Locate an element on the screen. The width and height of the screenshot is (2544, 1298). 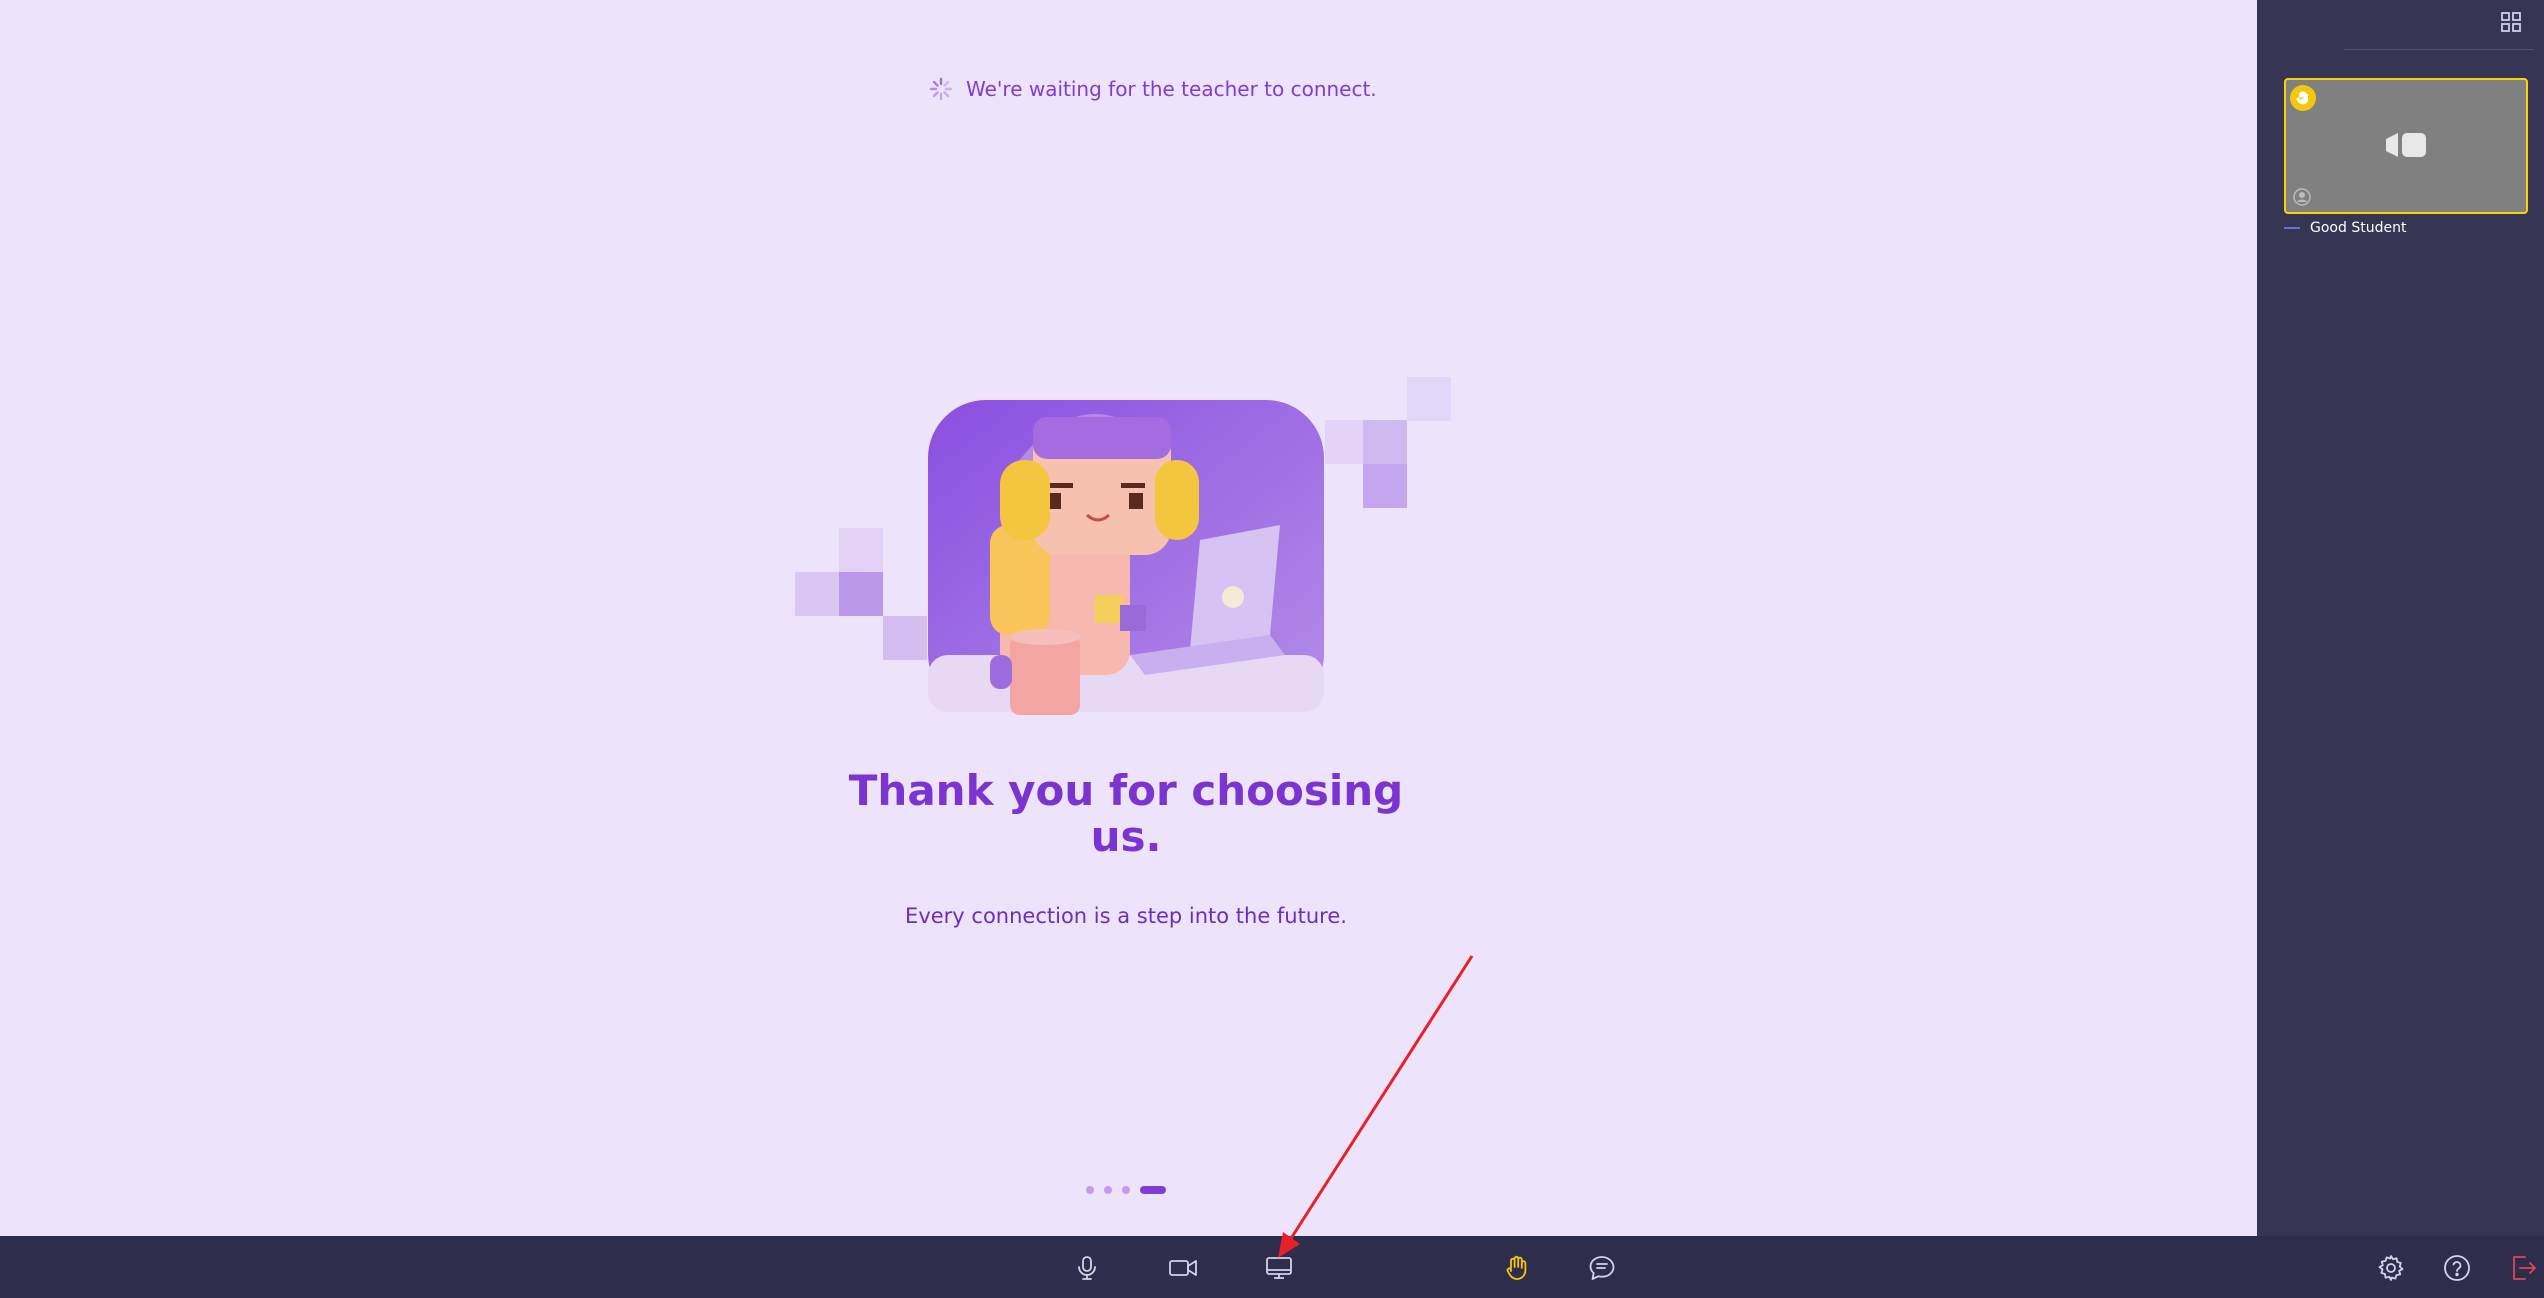
settings-icon is located at coordinates (2391, 1268).